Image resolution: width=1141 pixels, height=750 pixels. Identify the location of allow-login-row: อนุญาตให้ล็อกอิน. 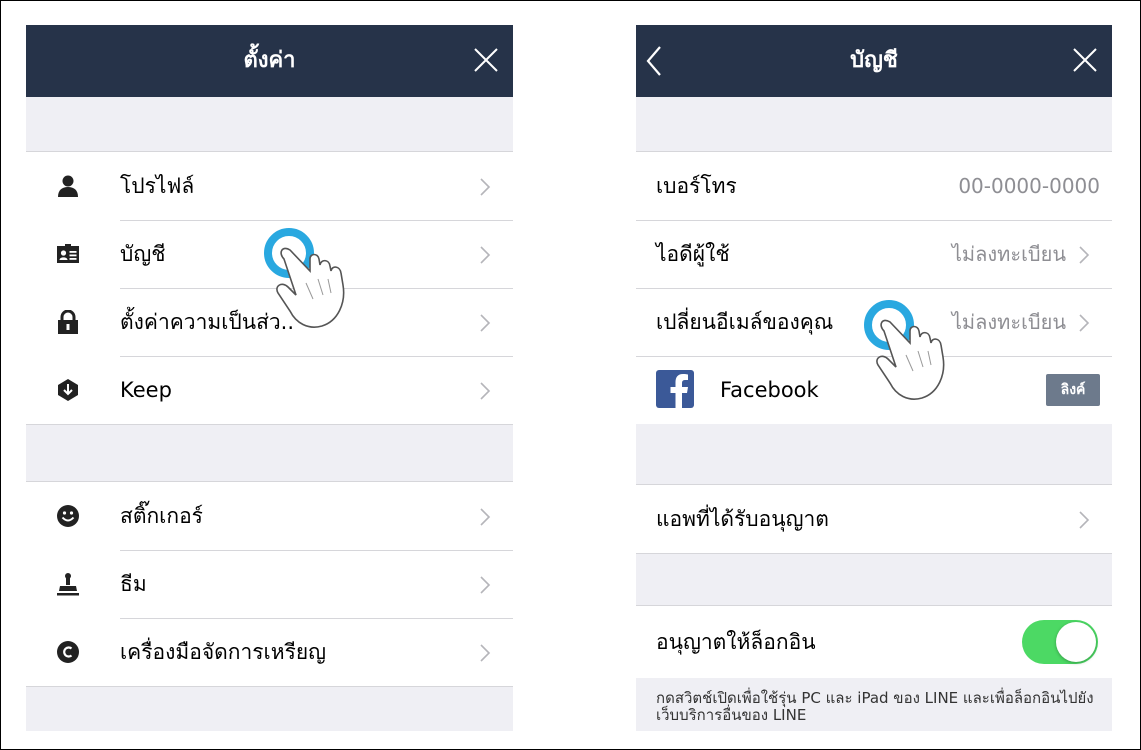
(874, 642).